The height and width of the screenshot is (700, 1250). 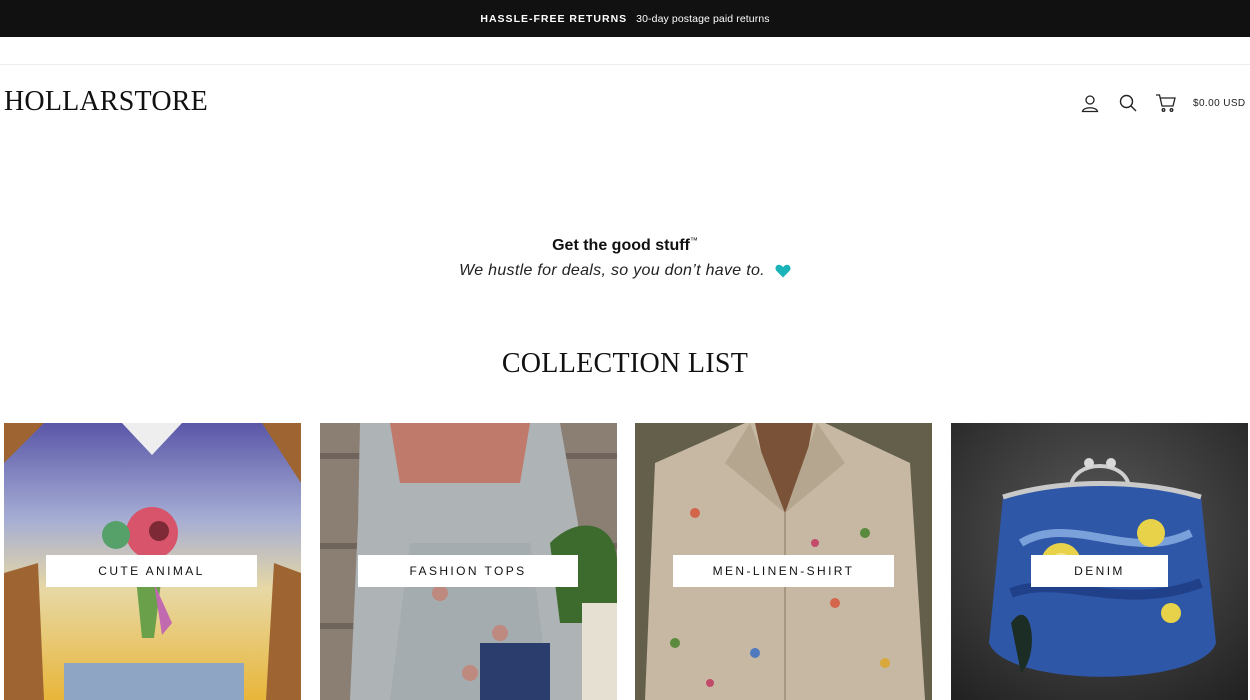 What do you see at coordinates (151, 571) in the screenshot?
I see `collection-label: CUTE ANIMAL` at bounding box center [151, 571].